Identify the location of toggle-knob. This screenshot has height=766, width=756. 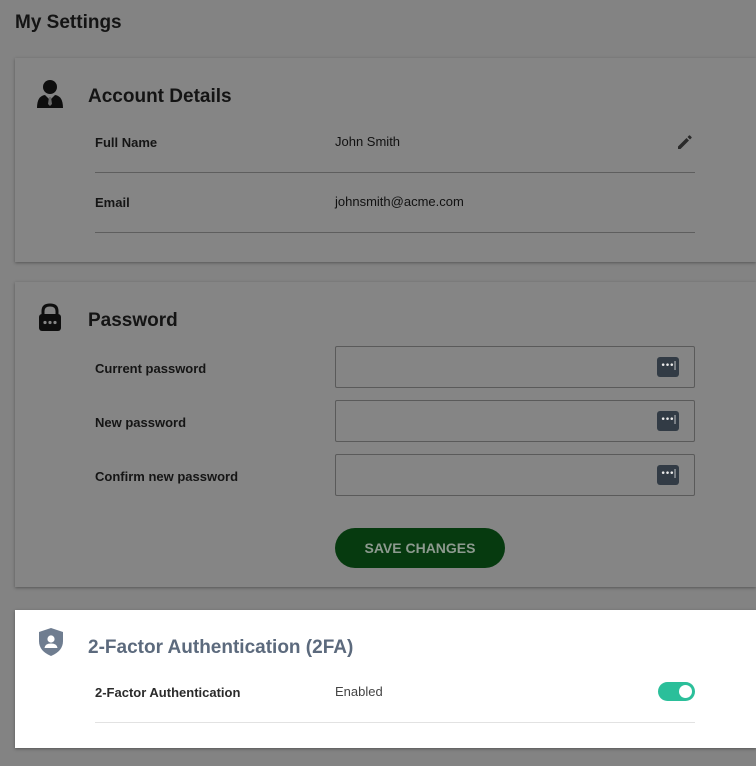
(685, 691).